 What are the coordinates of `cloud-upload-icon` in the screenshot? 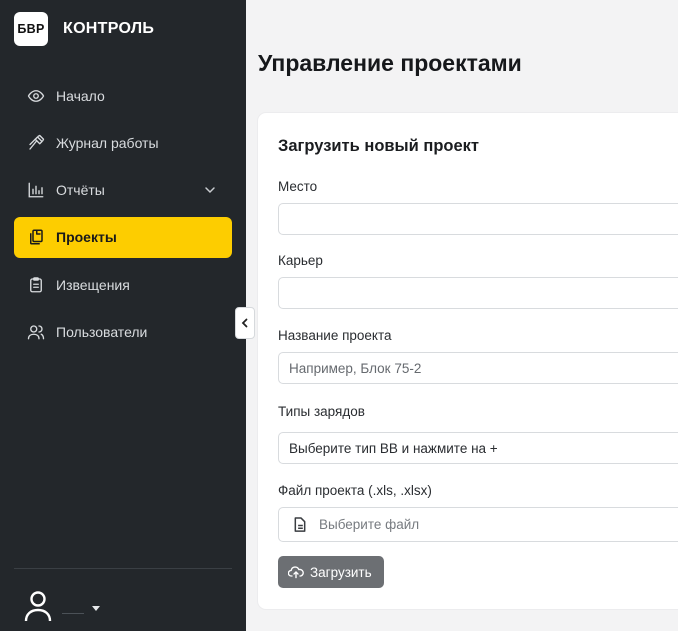 It's located at (296, 572).